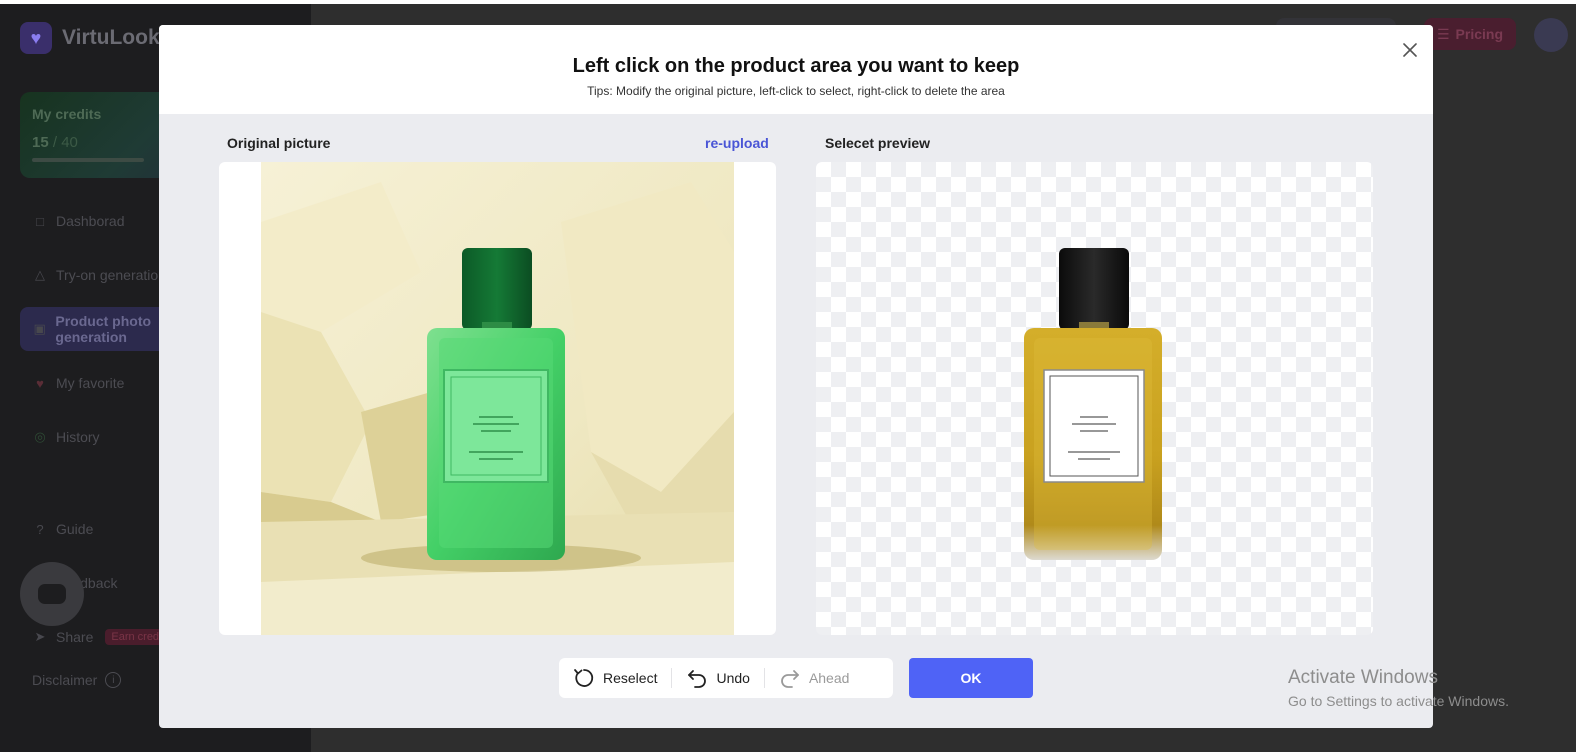 The height and width of the screenshot is (752, 1576). Describe the element at coordinates (67, 114) in the screenshot. I see `credits-title: My credits` at that location.